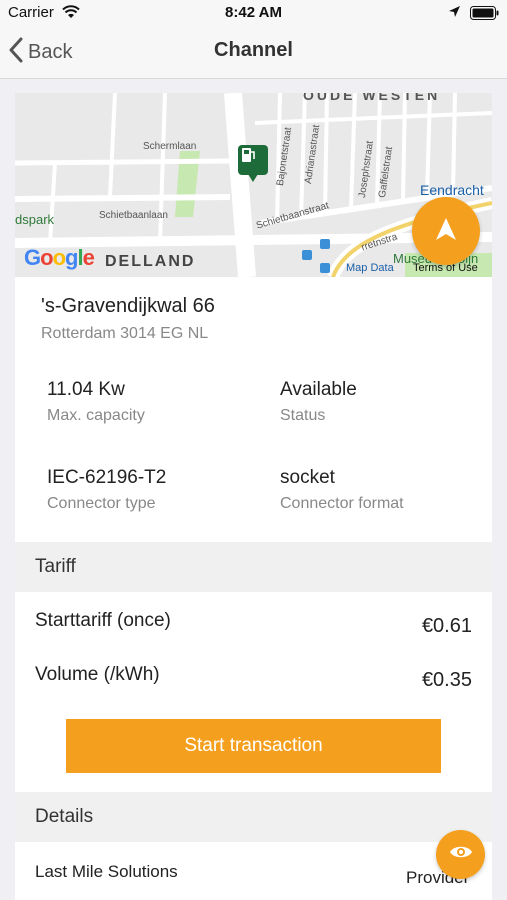 This screenshot has height=900, width=507. Describe the element at coordinates (253, 163) in the screenshot. I see `charging-station-icon` at that location.